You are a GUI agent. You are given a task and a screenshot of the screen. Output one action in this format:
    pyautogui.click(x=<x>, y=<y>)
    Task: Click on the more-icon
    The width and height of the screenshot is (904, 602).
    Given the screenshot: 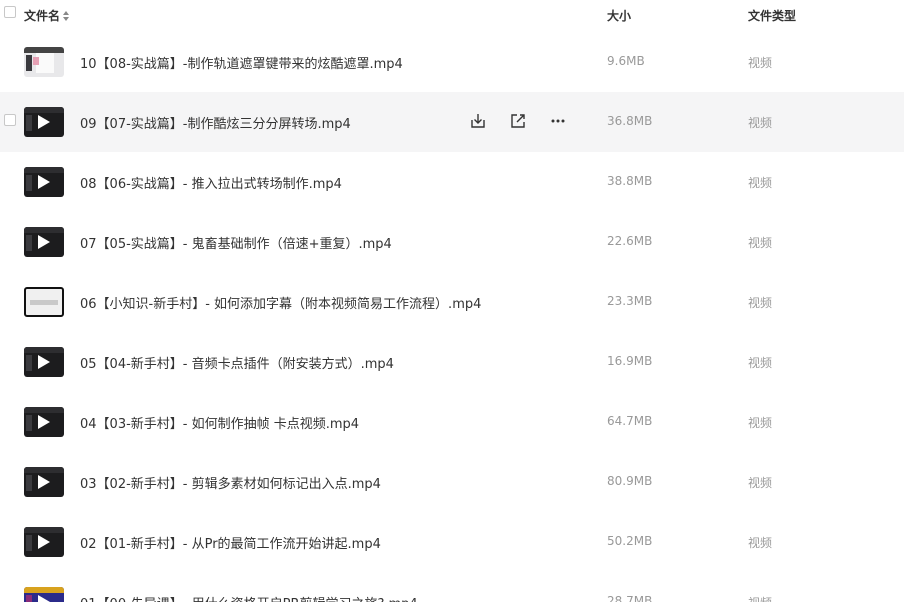 What is the action you would take?
    pyautogui.click(x=558, y=121)
    